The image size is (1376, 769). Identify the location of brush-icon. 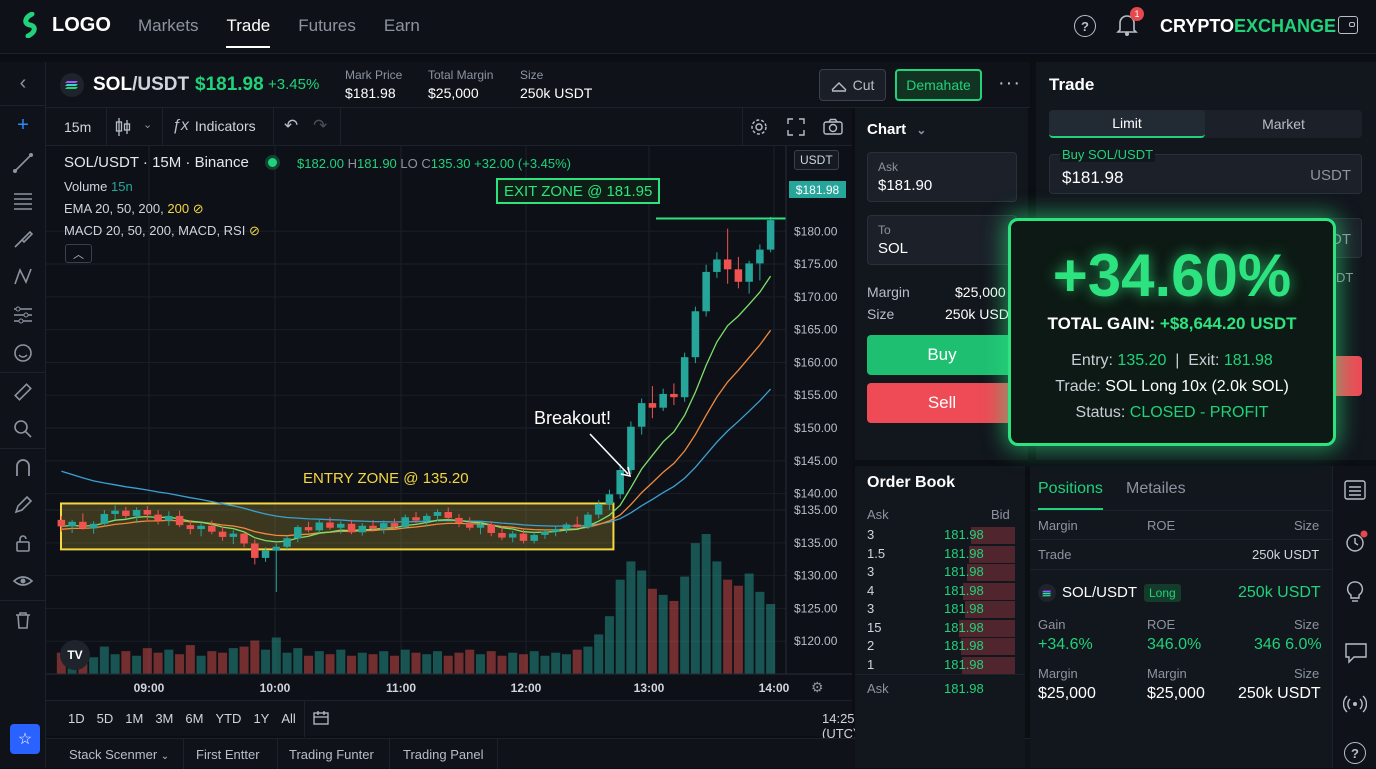
(23, 239).